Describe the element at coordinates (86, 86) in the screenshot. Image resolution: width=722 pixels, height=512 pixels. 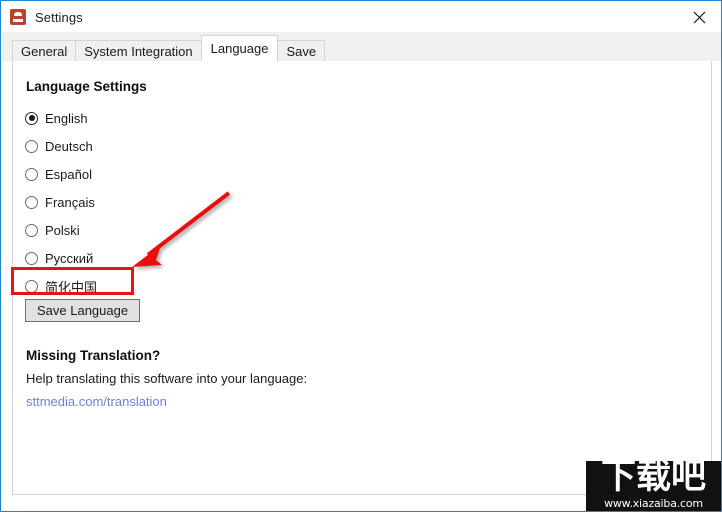
I see `page-title: Language Settings` at that location.